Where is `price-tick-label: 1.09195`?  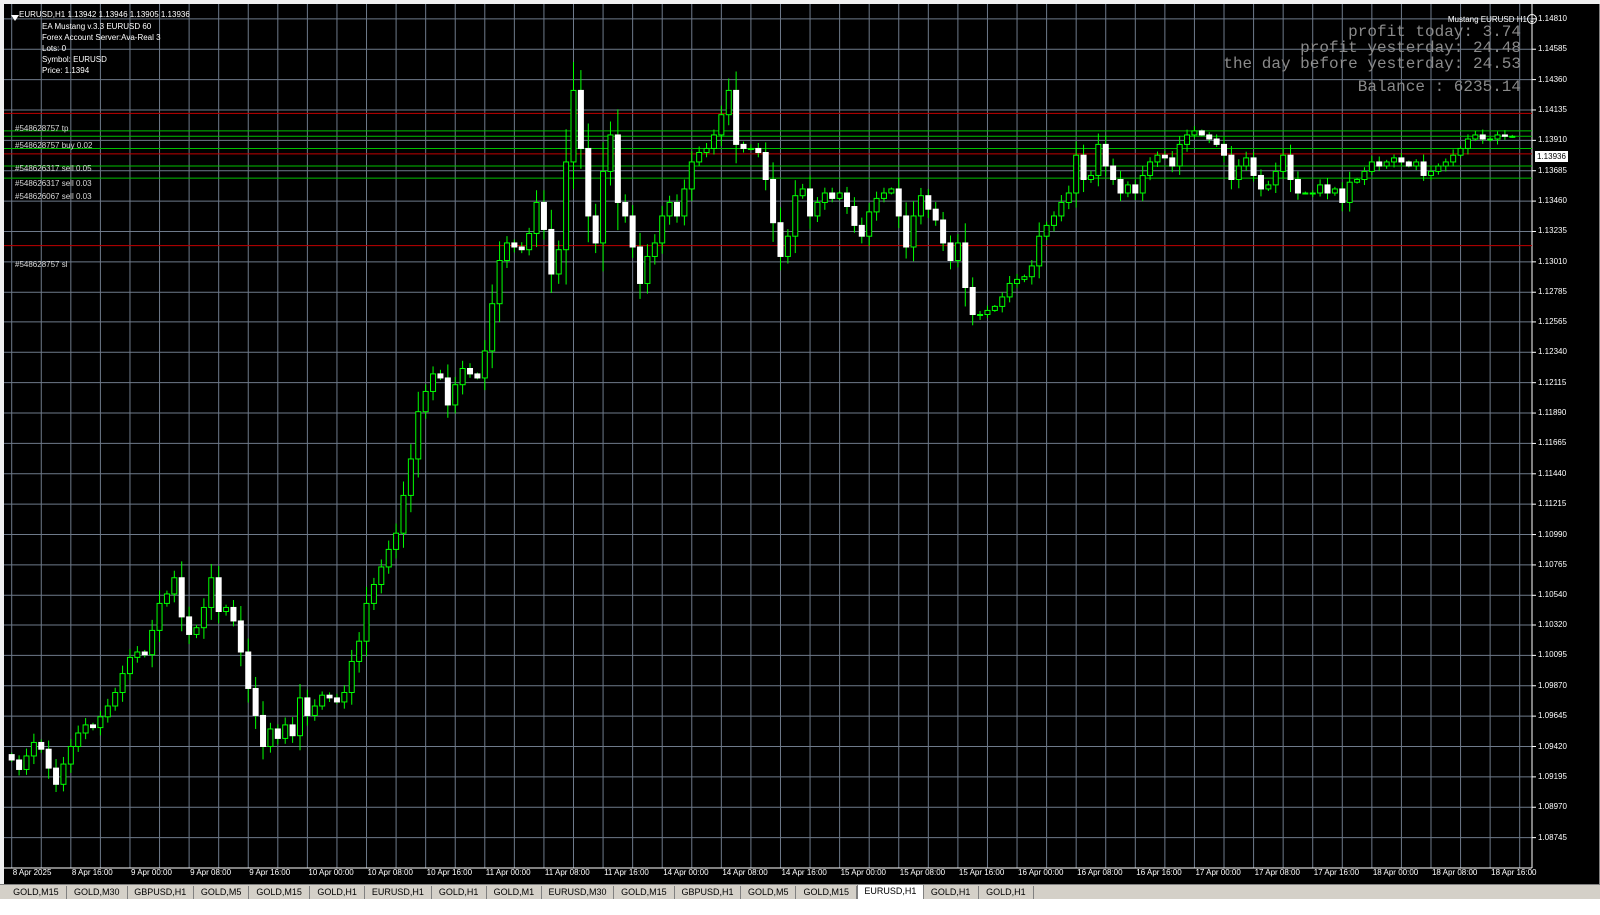 price-tick-label: 1.09195 is located at coordinates (1552, 776).